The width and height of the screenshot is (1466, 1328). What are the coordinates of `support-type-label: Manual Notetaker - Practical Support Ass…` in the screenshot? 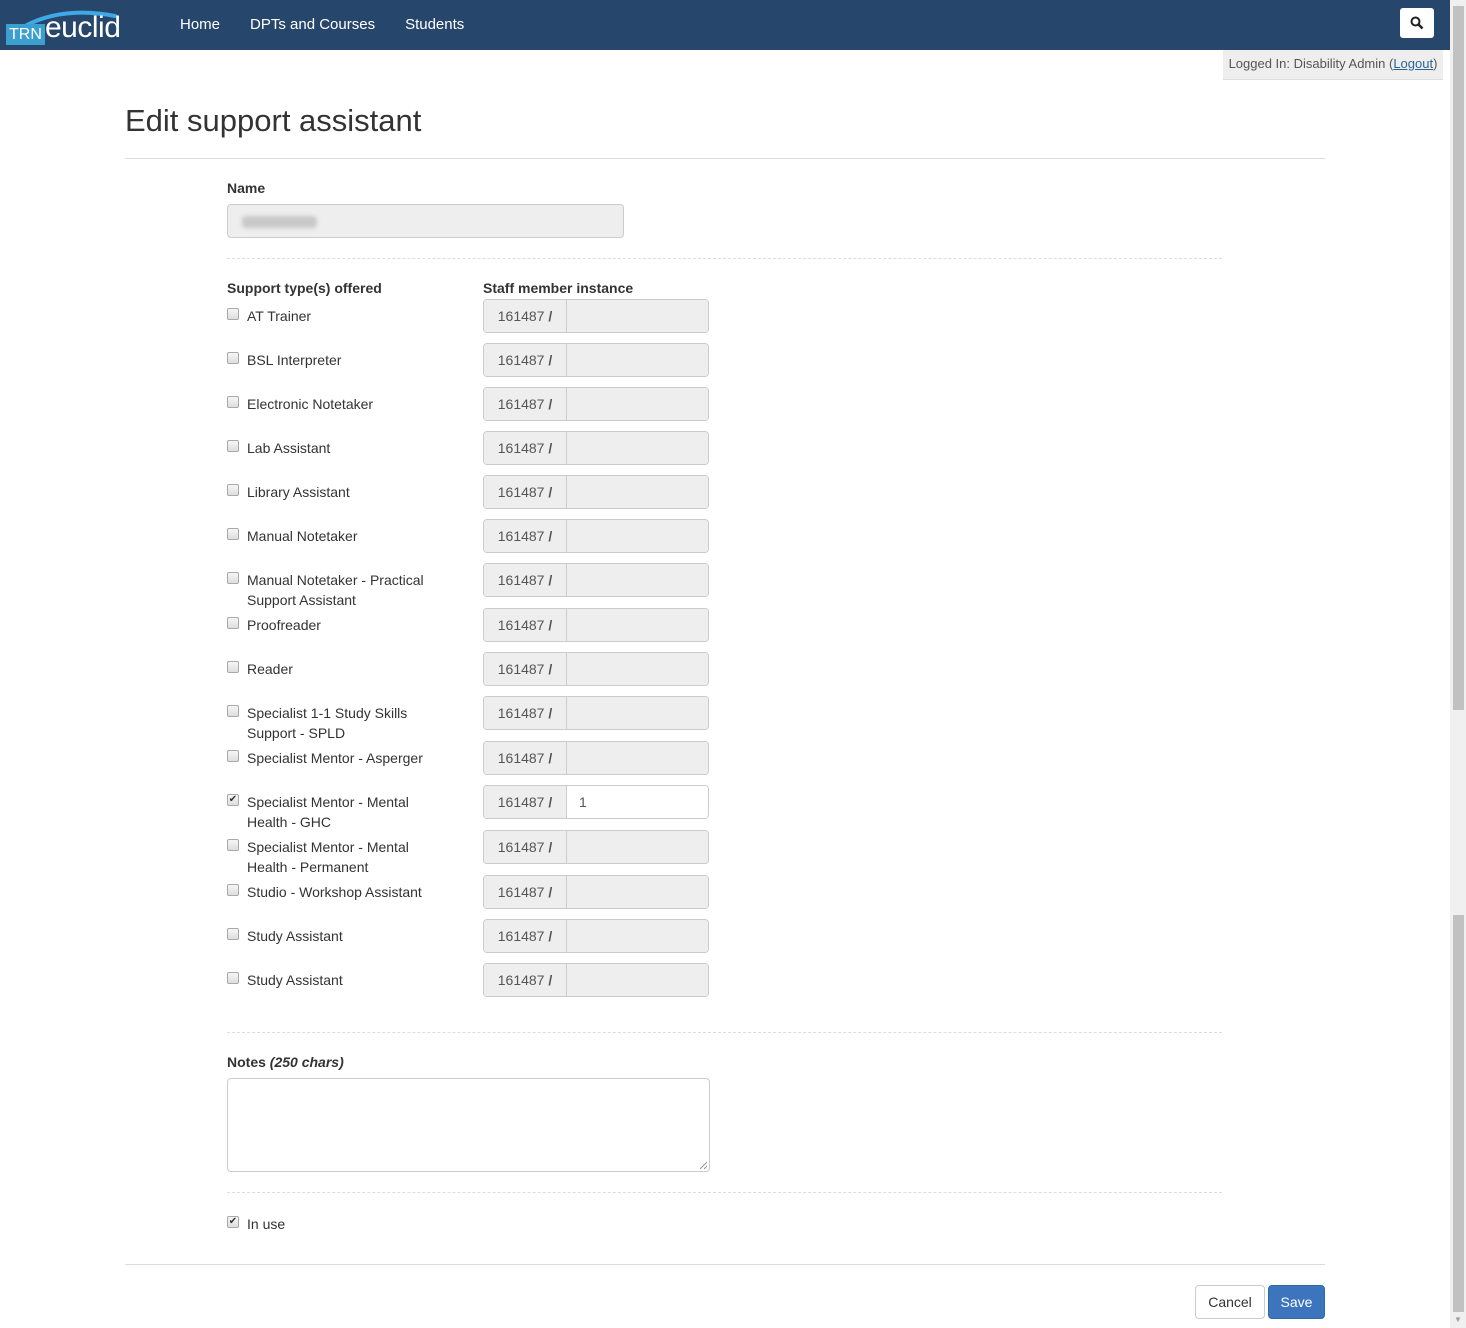 It's located at (335, 590).